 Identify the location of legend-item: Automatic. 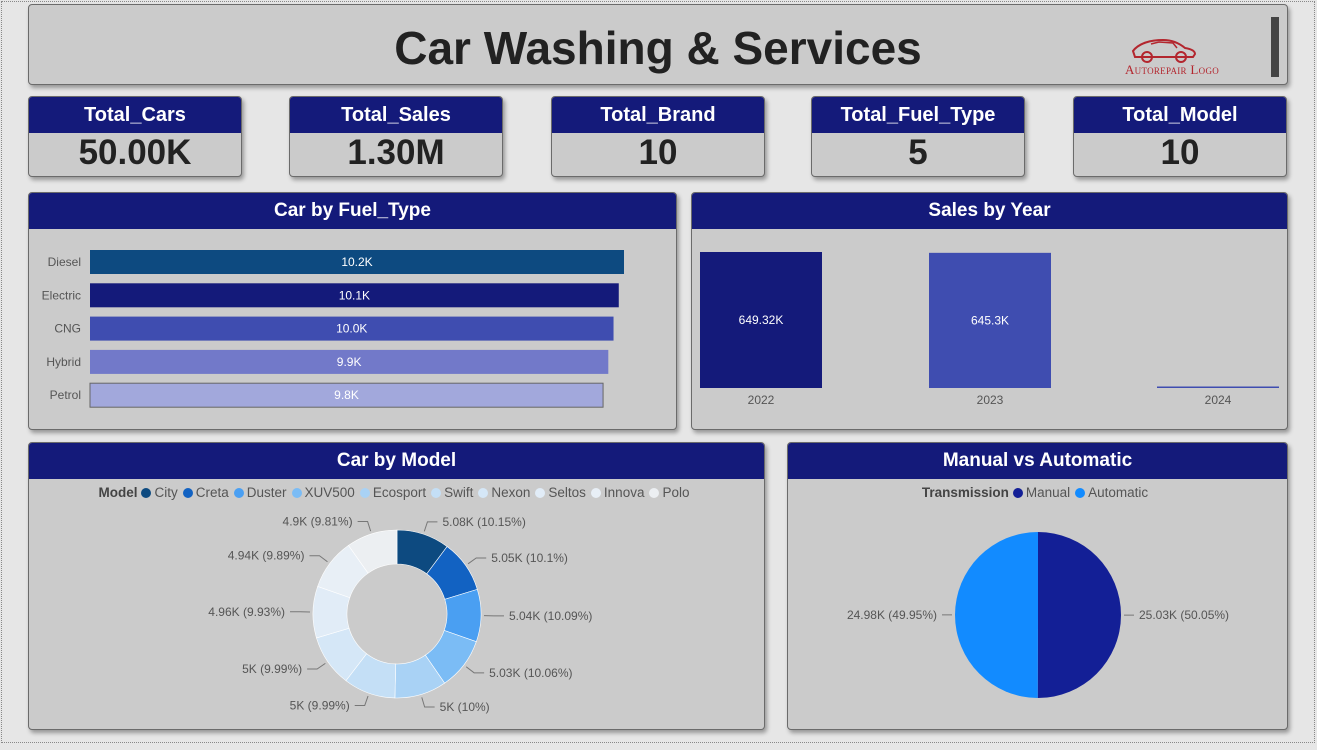
(1111, 492).